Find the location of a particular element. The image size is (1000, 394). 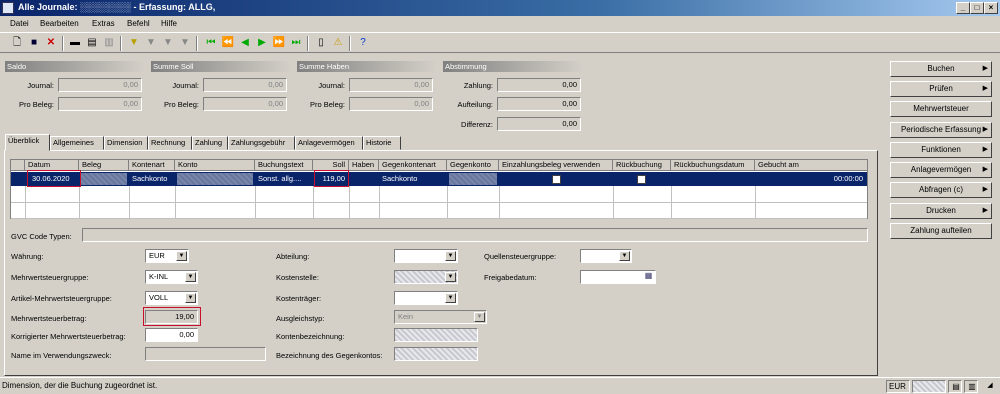

column-header-buchungstext: Buchungstext is located at coordinates (284, 165).